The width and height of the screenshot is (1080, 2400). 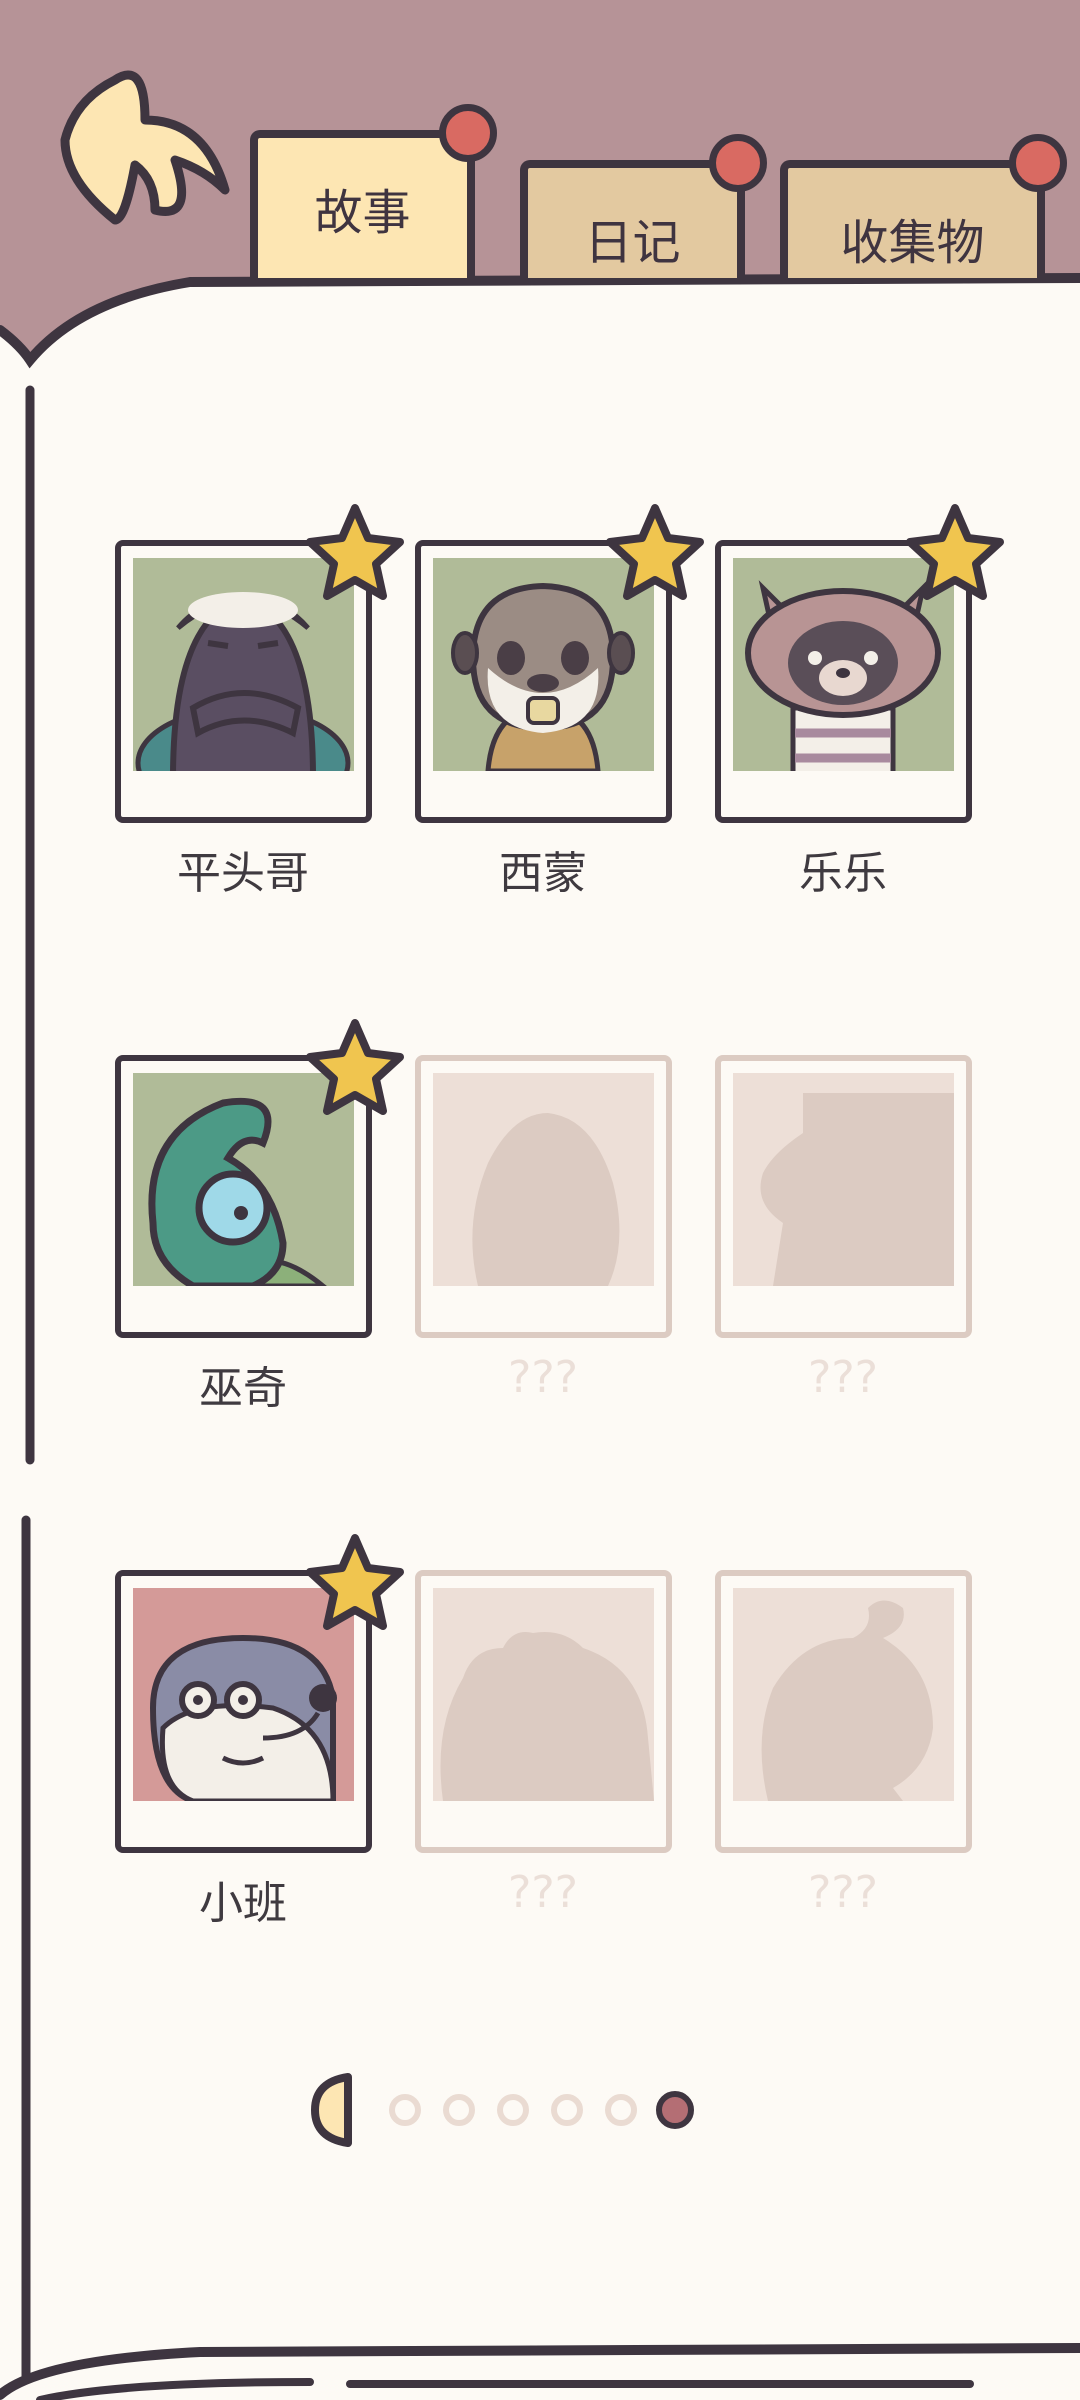 I want to click on character-name: 巫奇, so click(x=243, y=1388).